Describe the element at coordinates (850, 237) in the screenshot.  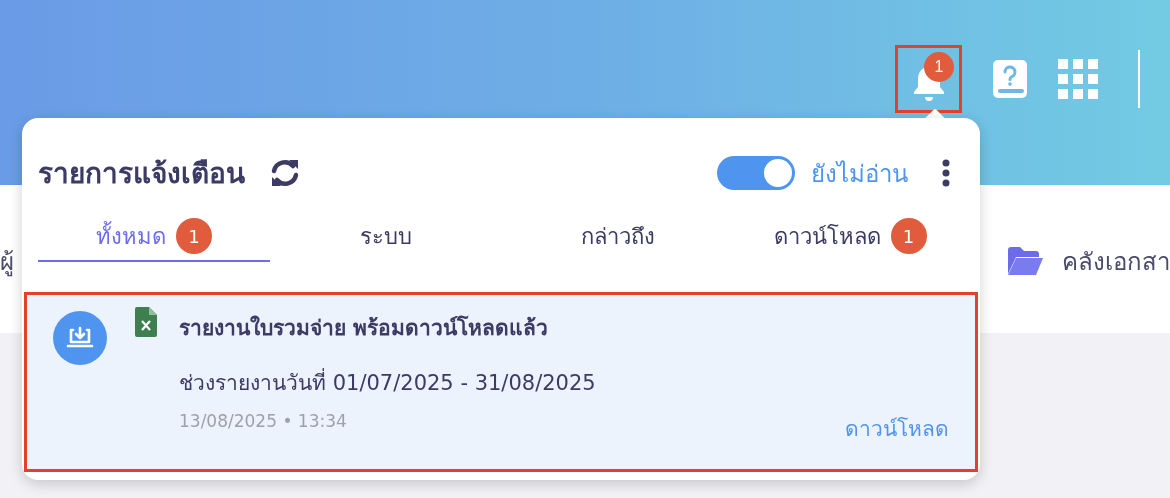
I see `tab: ดาวน์โหลด 1` at that location.